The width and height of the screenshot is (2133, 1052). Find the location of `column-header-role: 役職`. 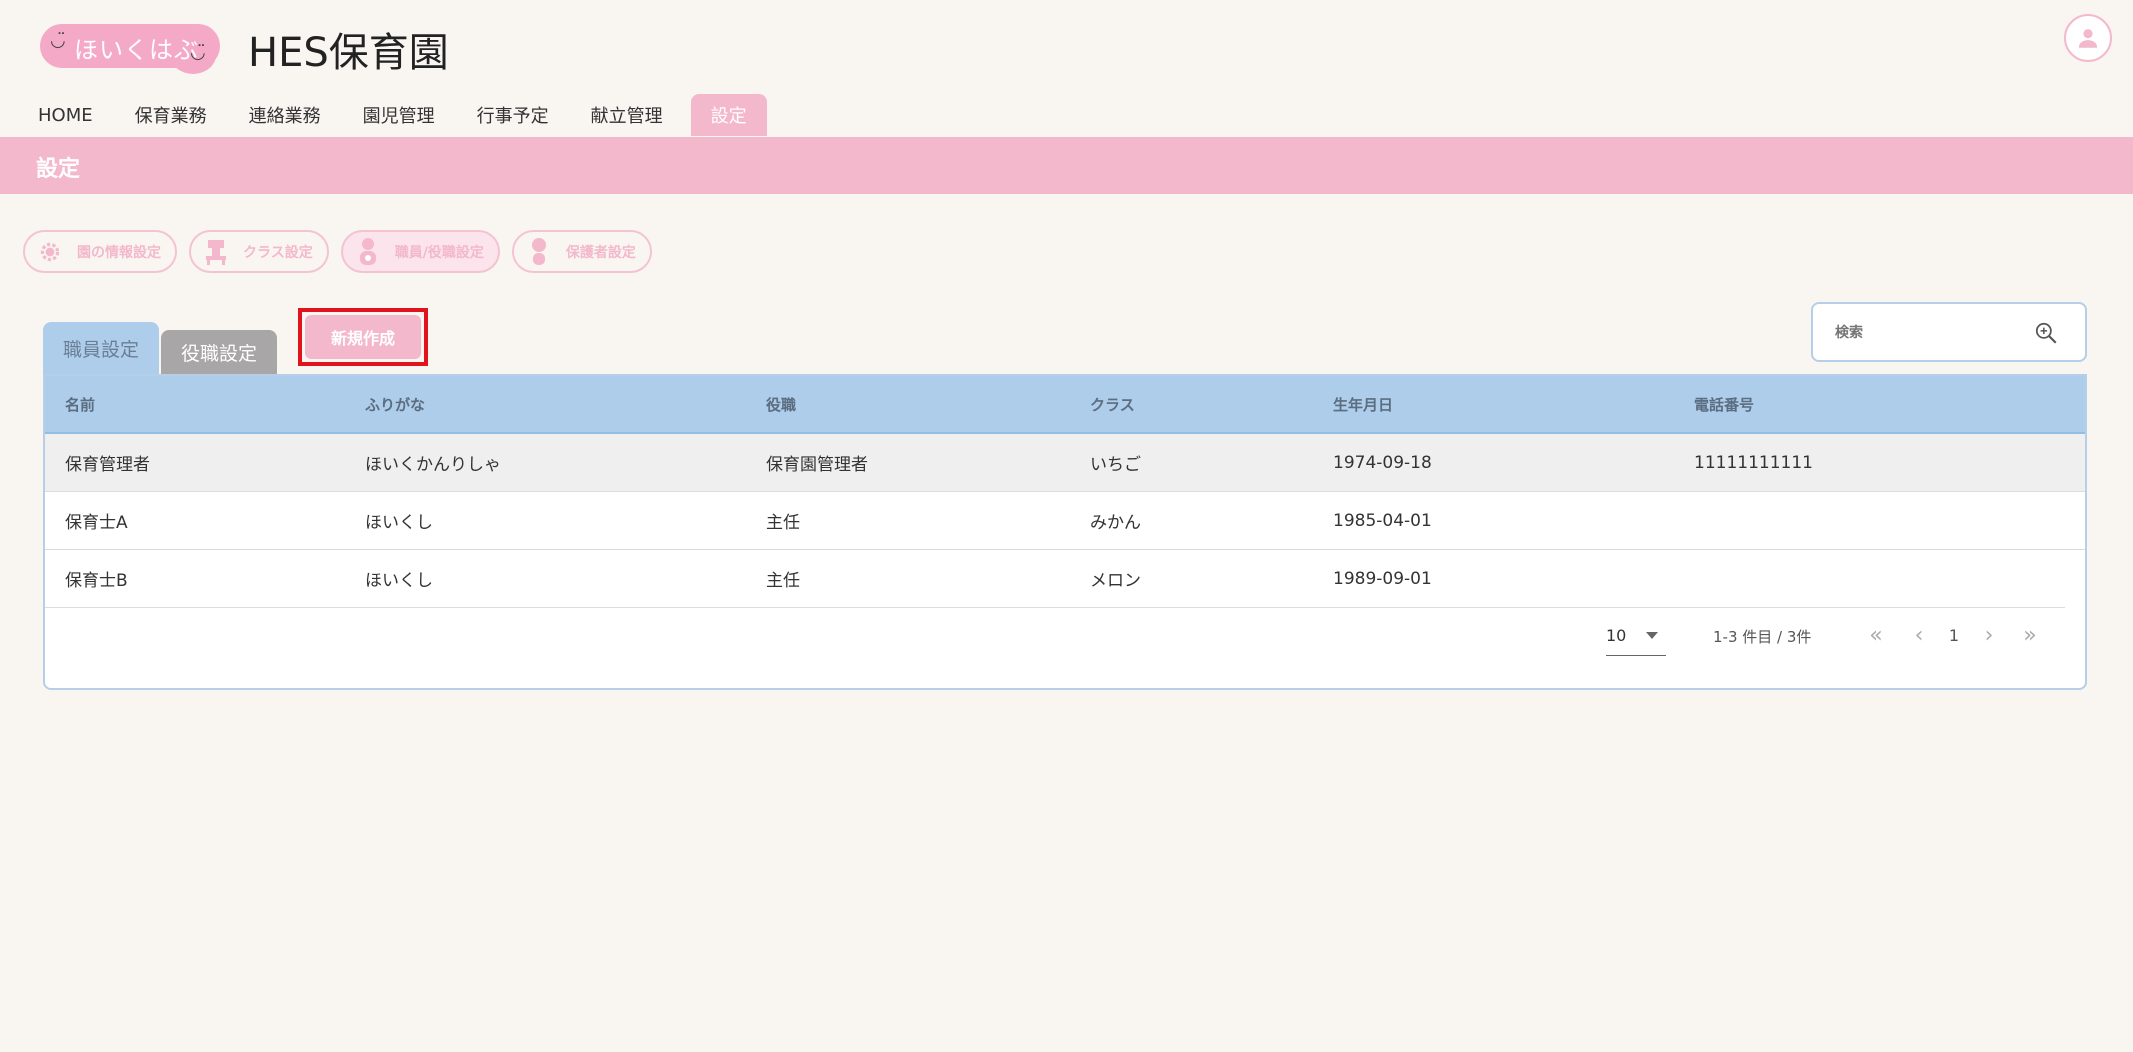

column-header-role: 役職 is located at coordinates (781, 404).